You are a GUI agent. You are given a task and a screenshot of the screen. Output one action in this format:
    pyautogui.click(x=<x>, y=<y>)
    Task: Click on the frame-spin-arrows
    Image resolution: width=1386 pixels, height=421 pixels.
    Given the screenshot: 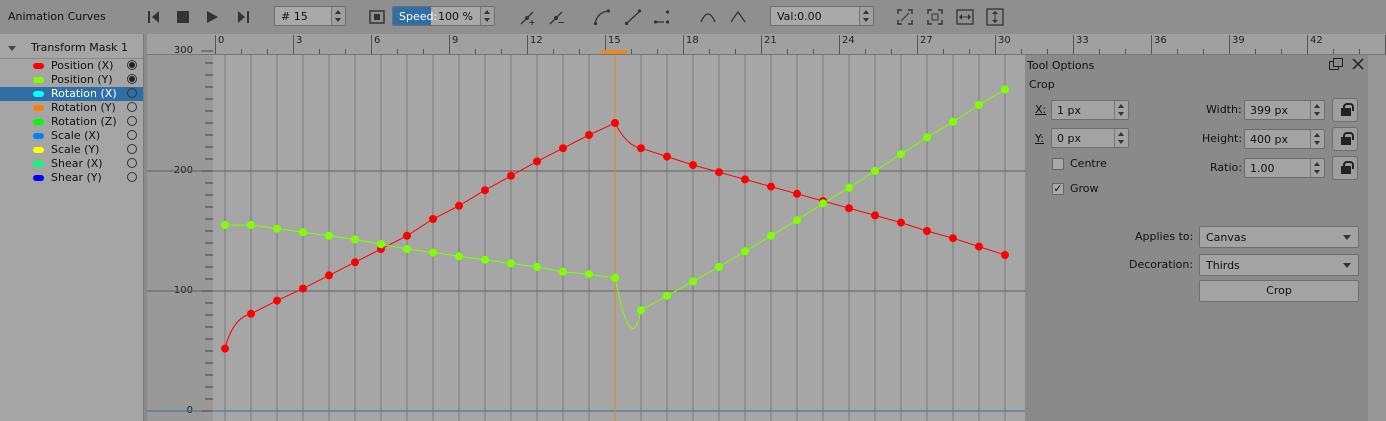 What is the action you would take?
    pyautogui.click(x=338, y=16)
    